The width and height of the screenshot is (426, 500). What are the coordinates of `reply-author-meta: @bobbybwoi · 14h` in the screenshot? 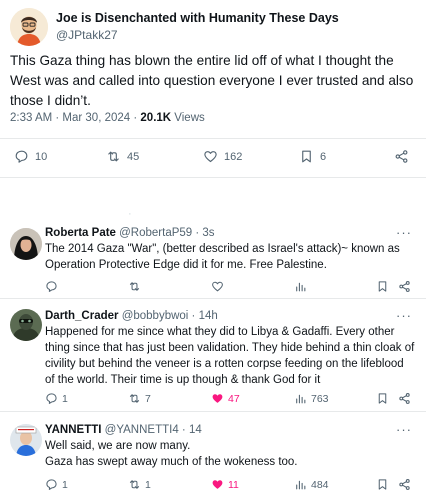 It's located at (168, 316).